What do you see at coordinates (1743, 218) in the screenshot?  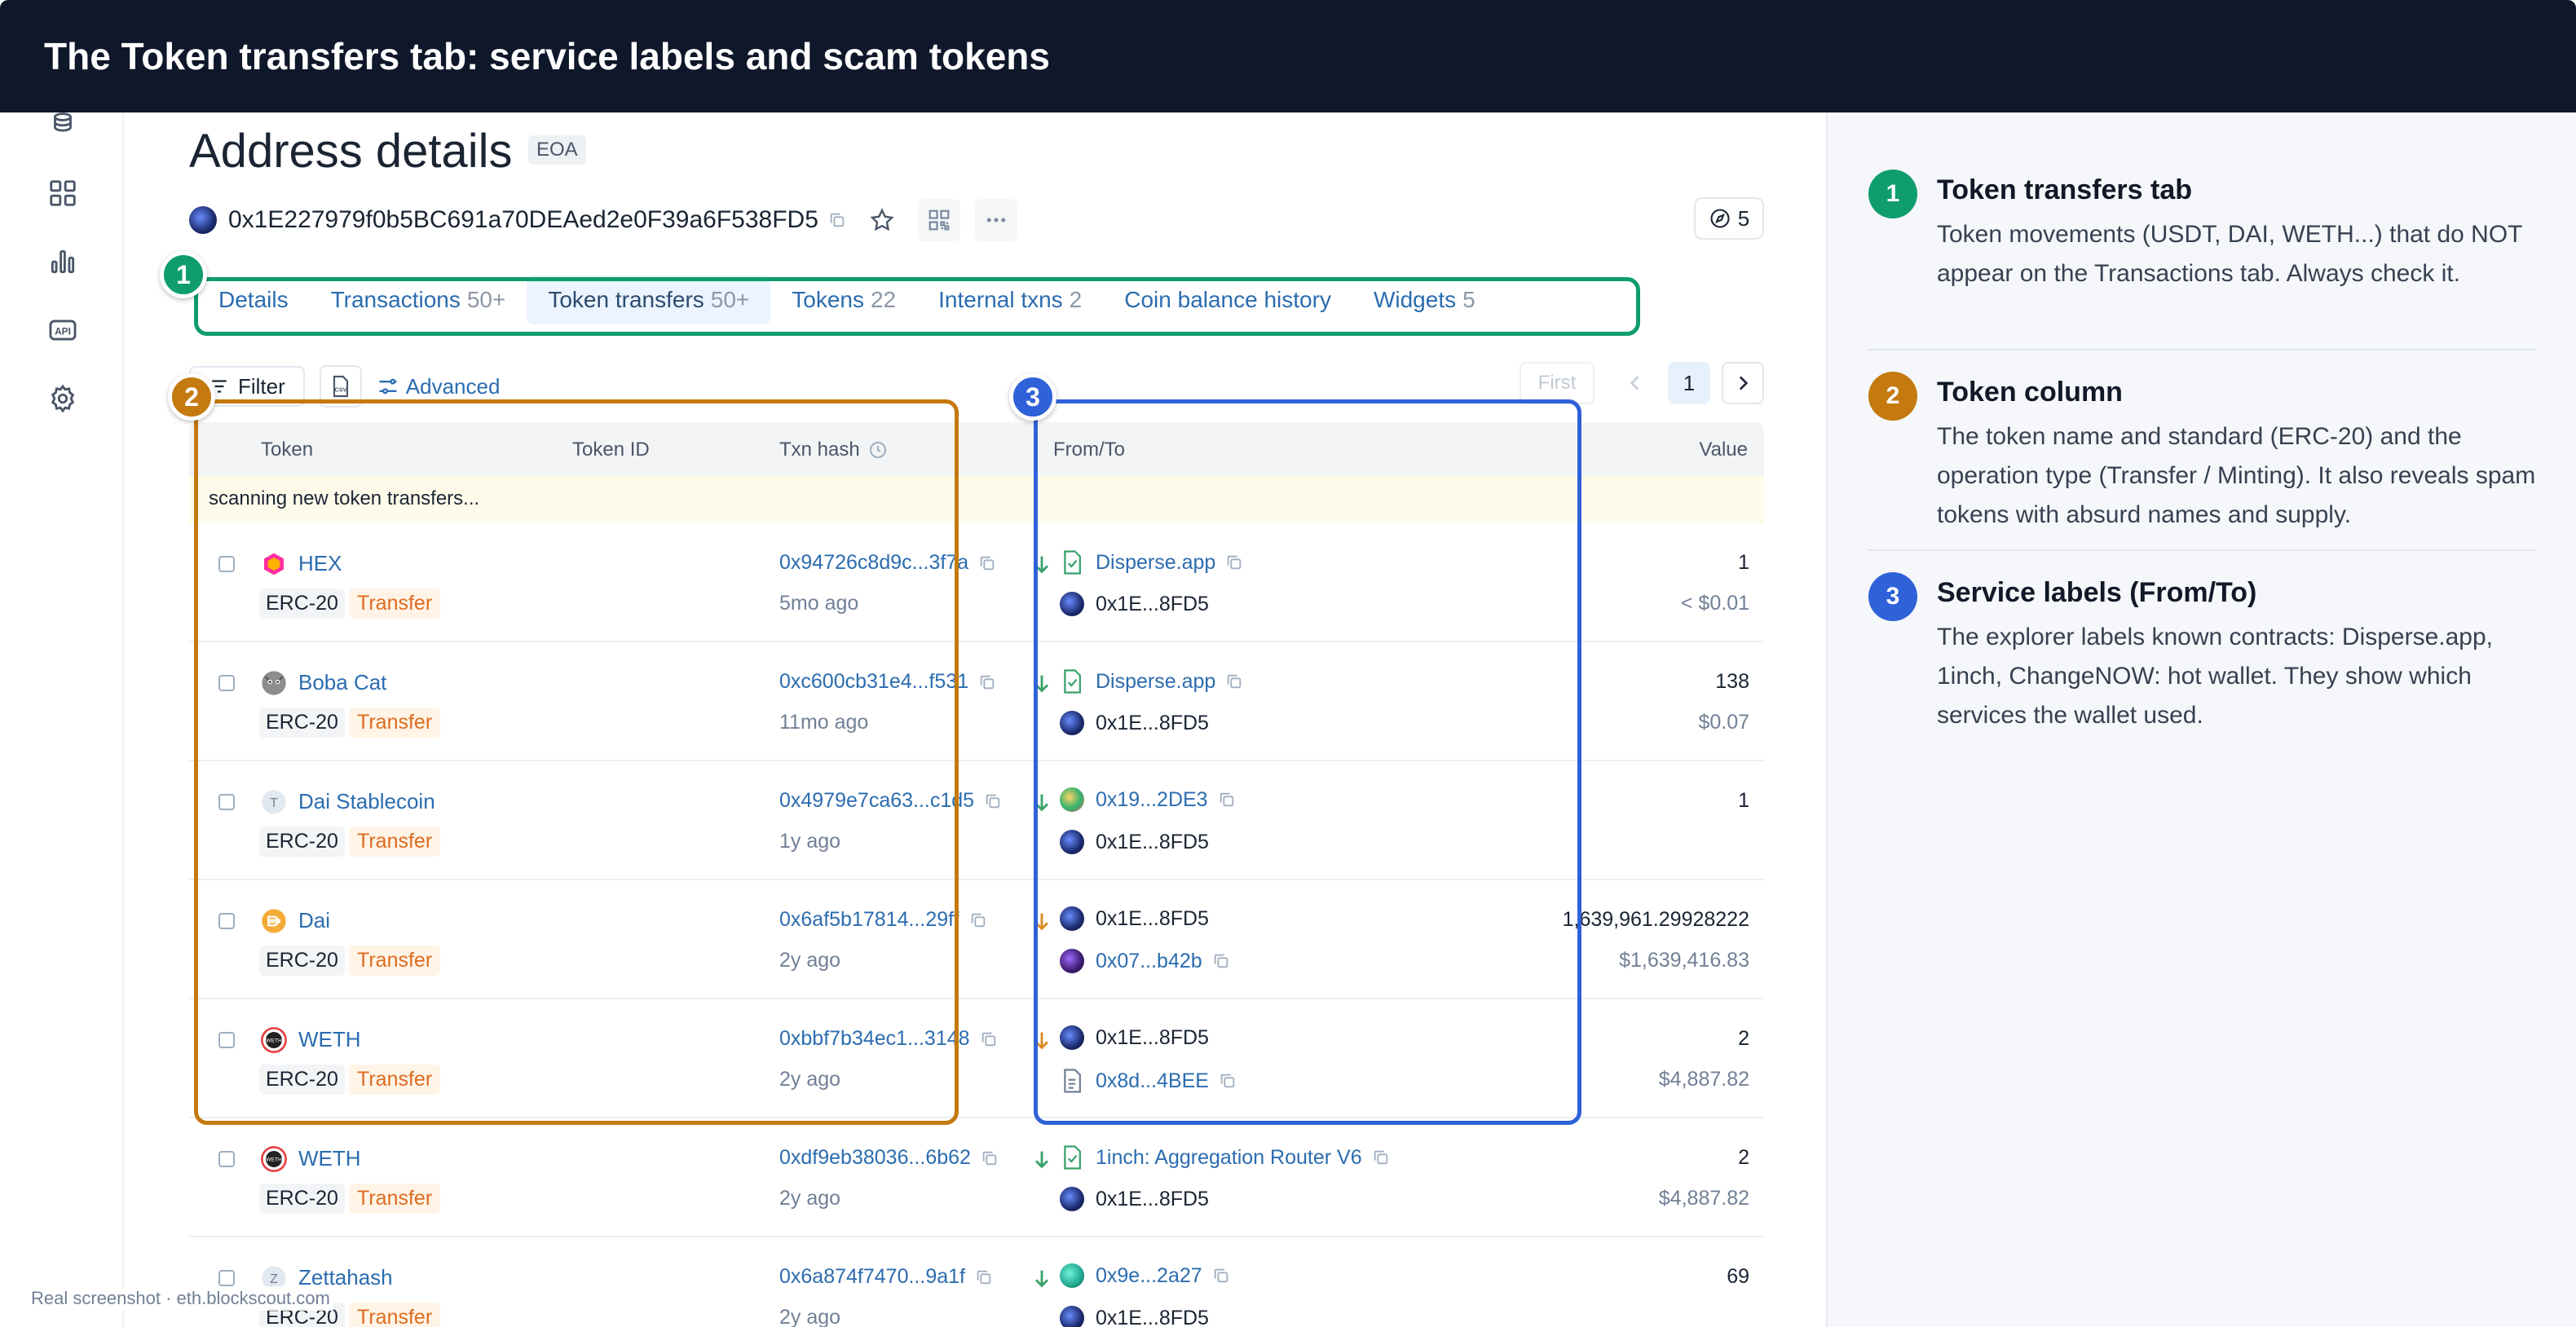 I see `counter-value: 5` at bounding box center [1743, 218].